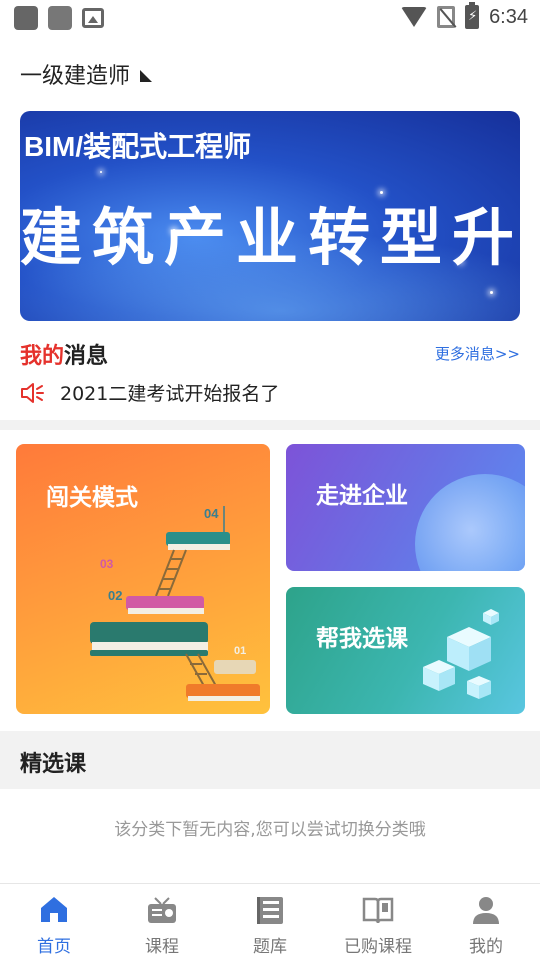  I want to click on nav-label: 首页, so click(54, 947).